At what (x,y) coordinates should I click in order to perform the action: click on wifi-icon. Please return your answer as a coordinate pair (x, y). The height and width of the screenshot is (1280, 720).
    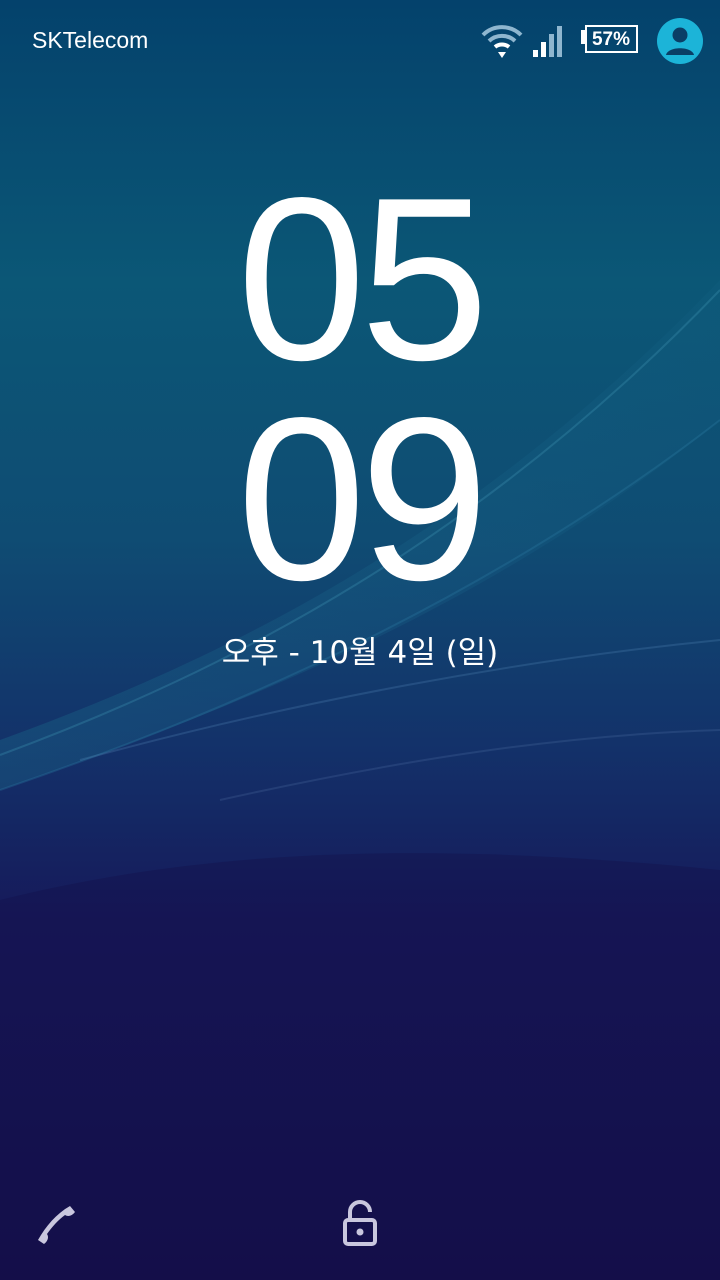
    Looking at the image, I should click on (502, 41).